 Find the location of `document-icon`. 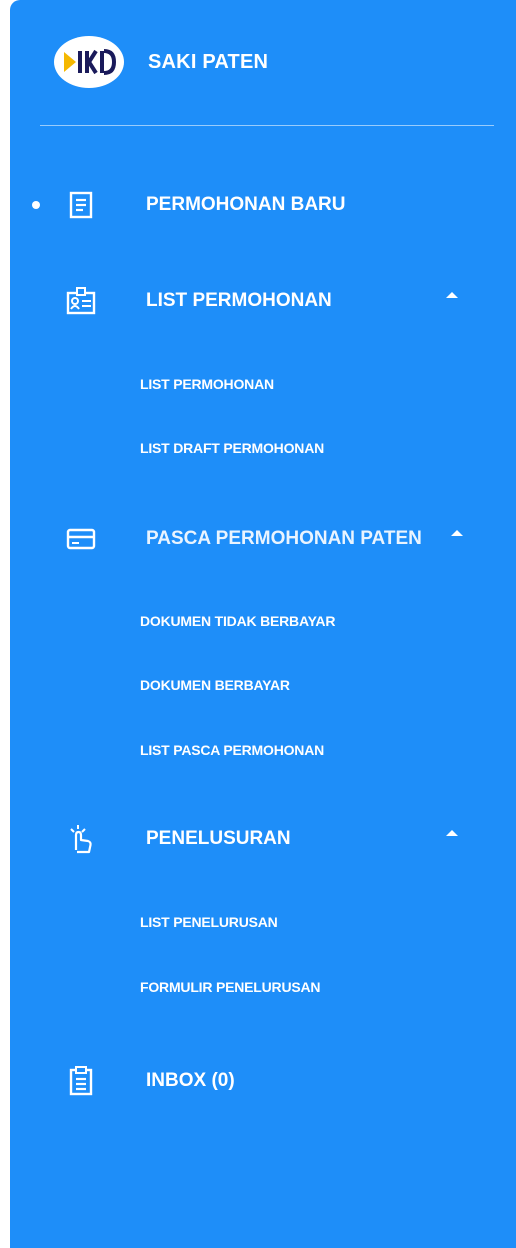

document-icon is located at coordinates (81, 205).